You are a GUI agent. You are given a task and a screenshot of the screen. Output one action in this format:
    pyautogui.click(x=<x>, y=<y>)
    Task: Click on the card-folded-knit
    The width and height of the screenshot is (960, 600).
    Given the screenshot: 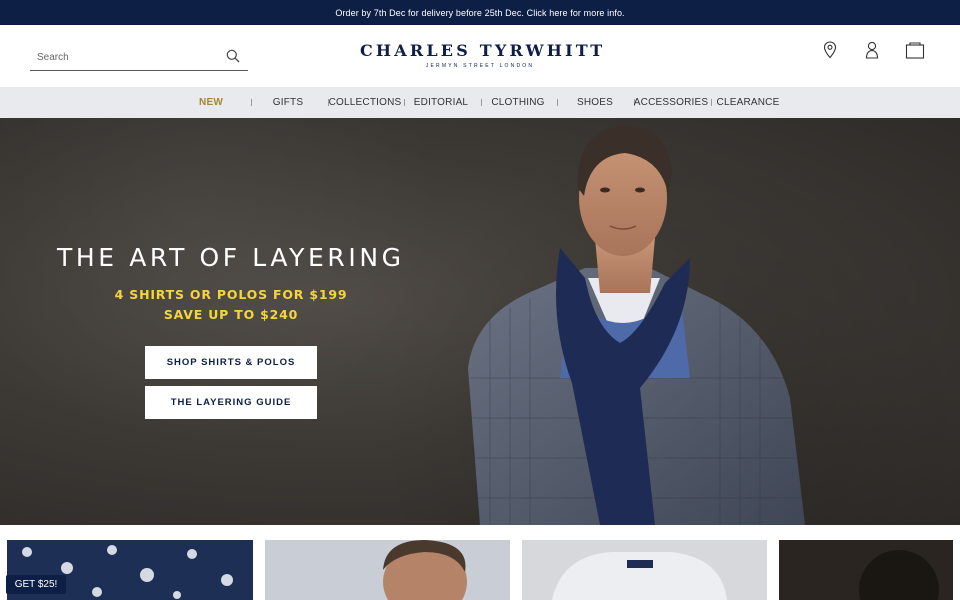 What is the action you would take?
    pyautogui.click(x=644, y=570)
    